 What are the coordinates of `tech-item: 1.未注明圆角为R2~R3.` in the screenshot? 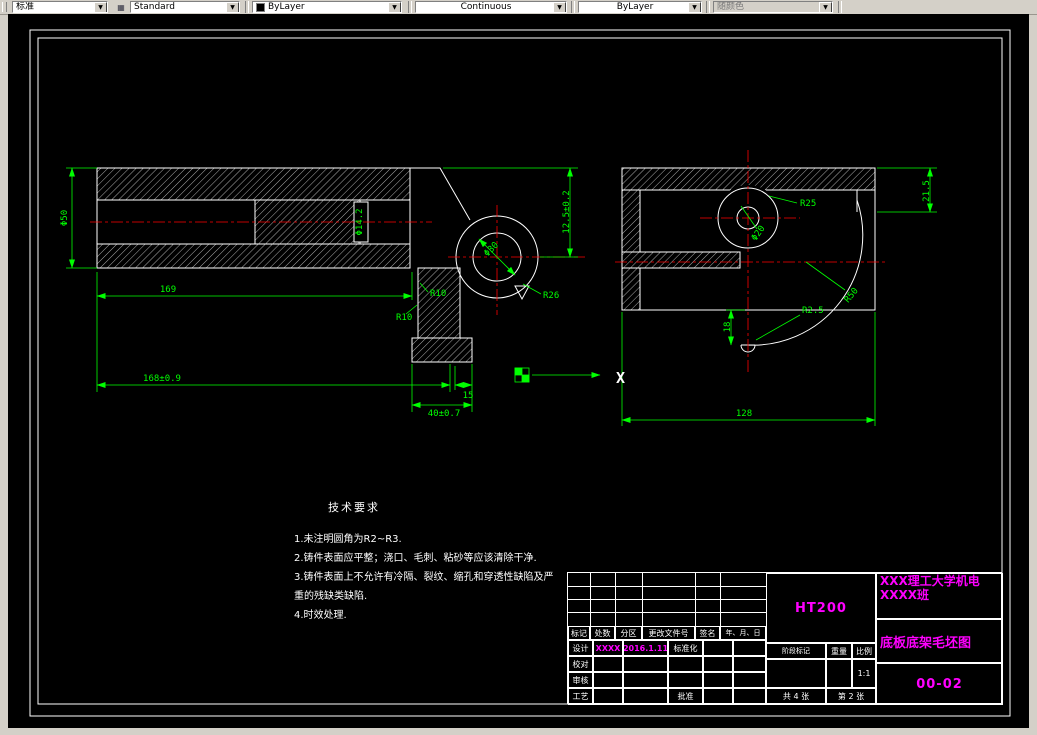 It's located at (348, 539).